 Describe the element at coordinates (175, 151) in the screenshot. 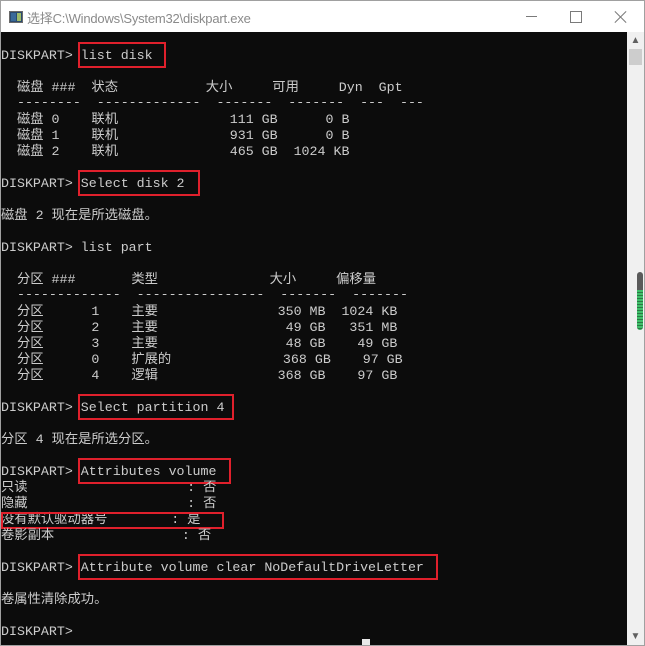

I see `output-line: 磁盘 2 联机 465 GB 1024 KB` at that location.